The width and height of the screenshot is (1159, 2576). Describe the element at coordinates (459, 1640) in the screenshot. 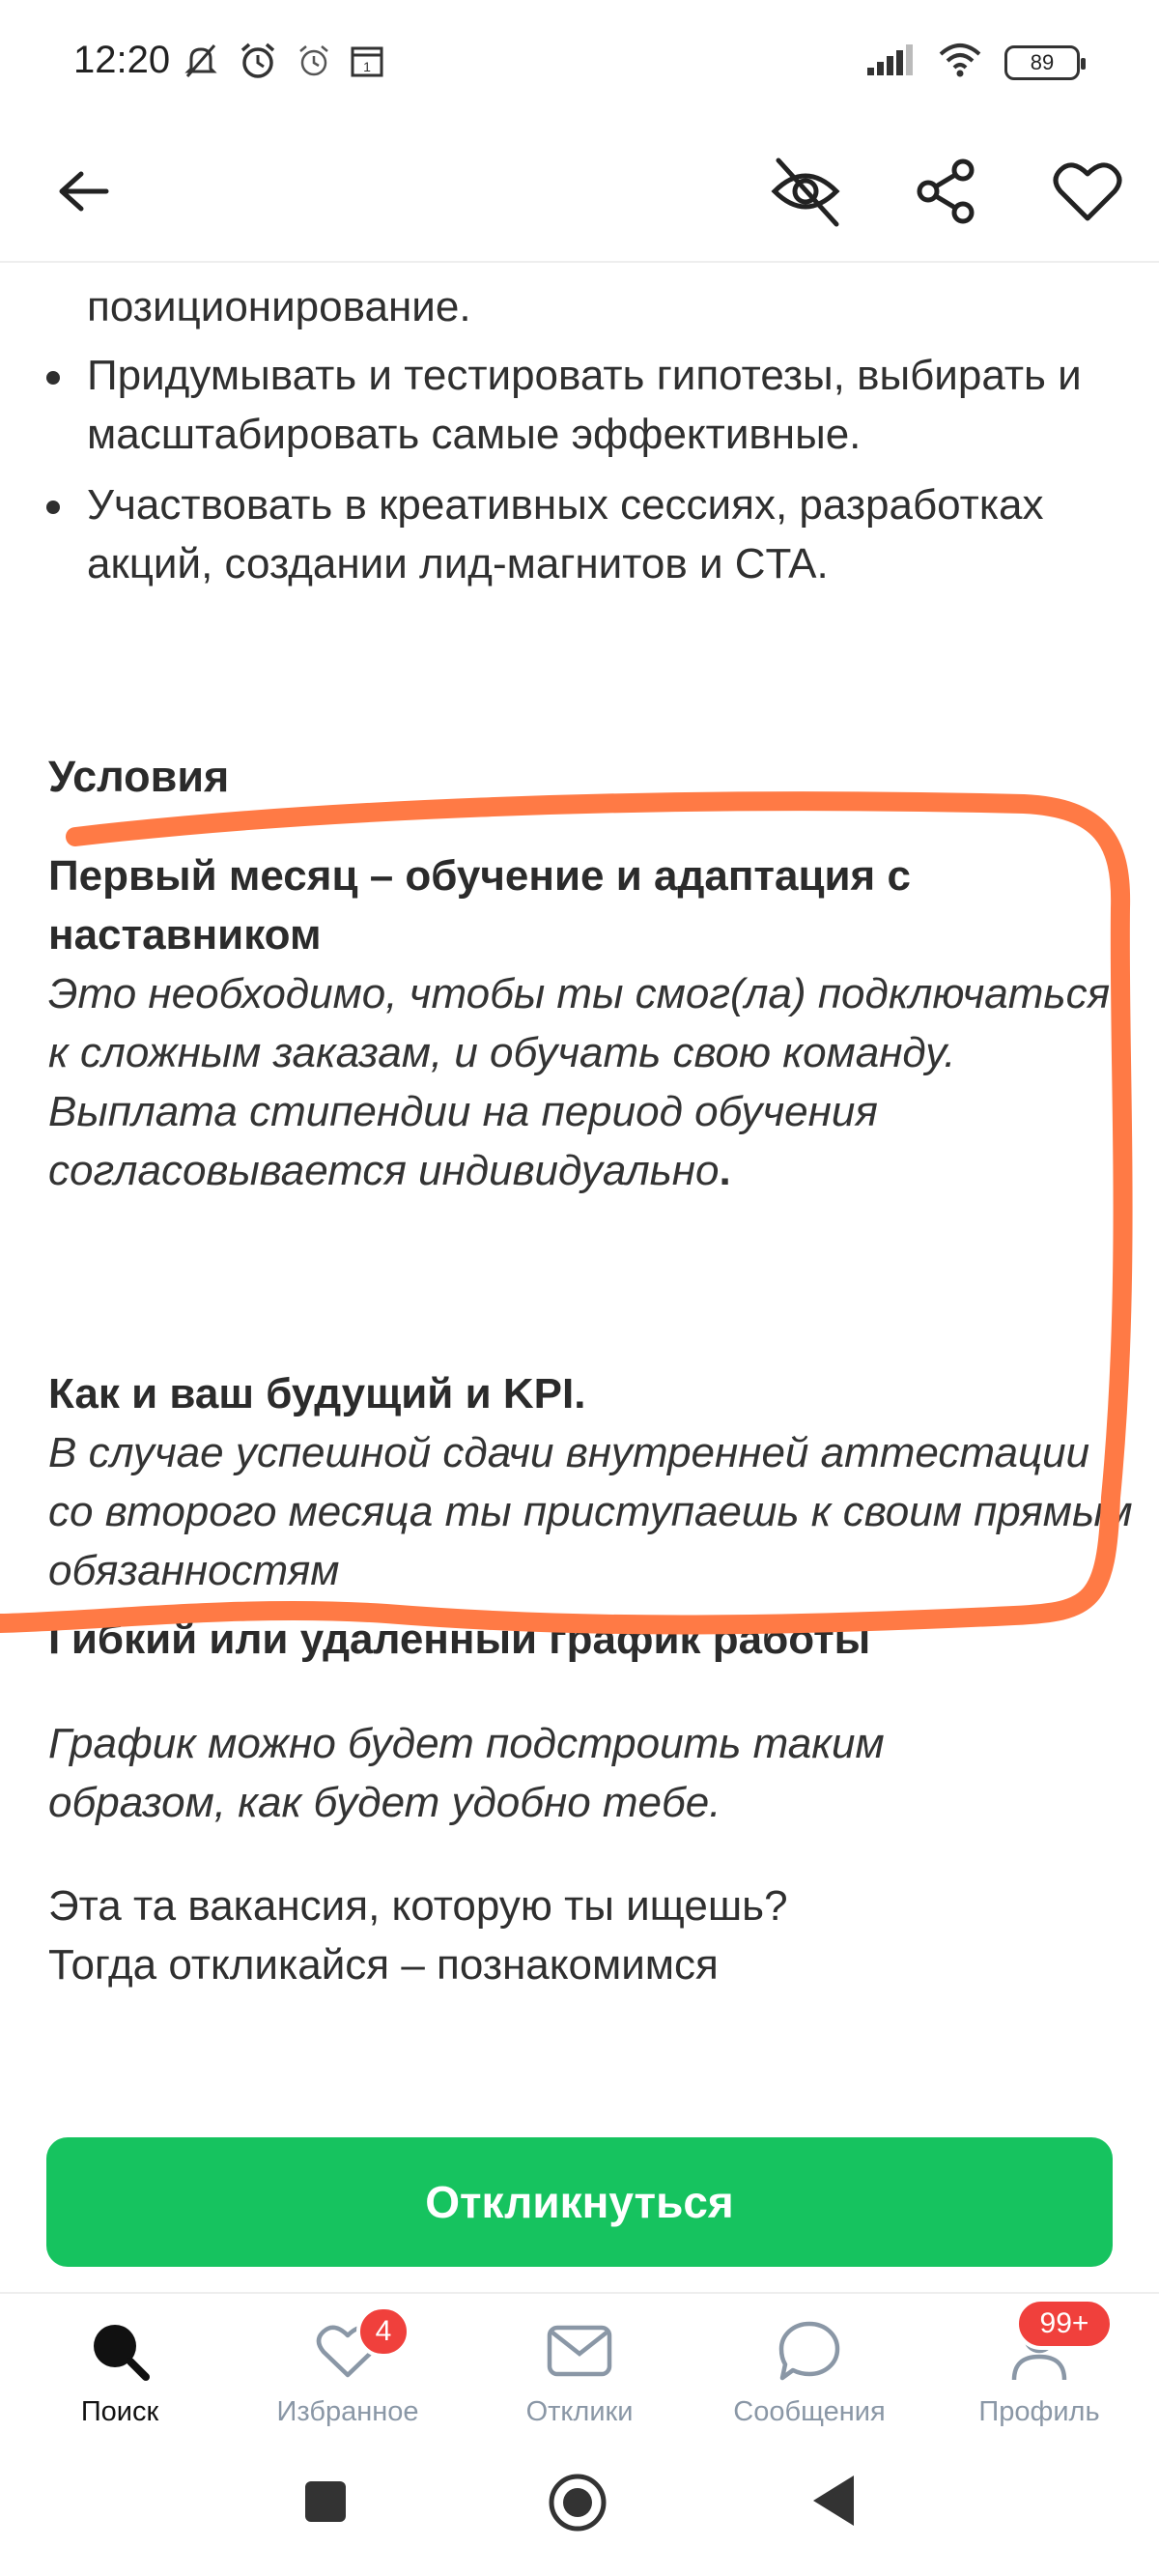

I see `schedule-heading: Гибкий или удаленный график работы` at that location.